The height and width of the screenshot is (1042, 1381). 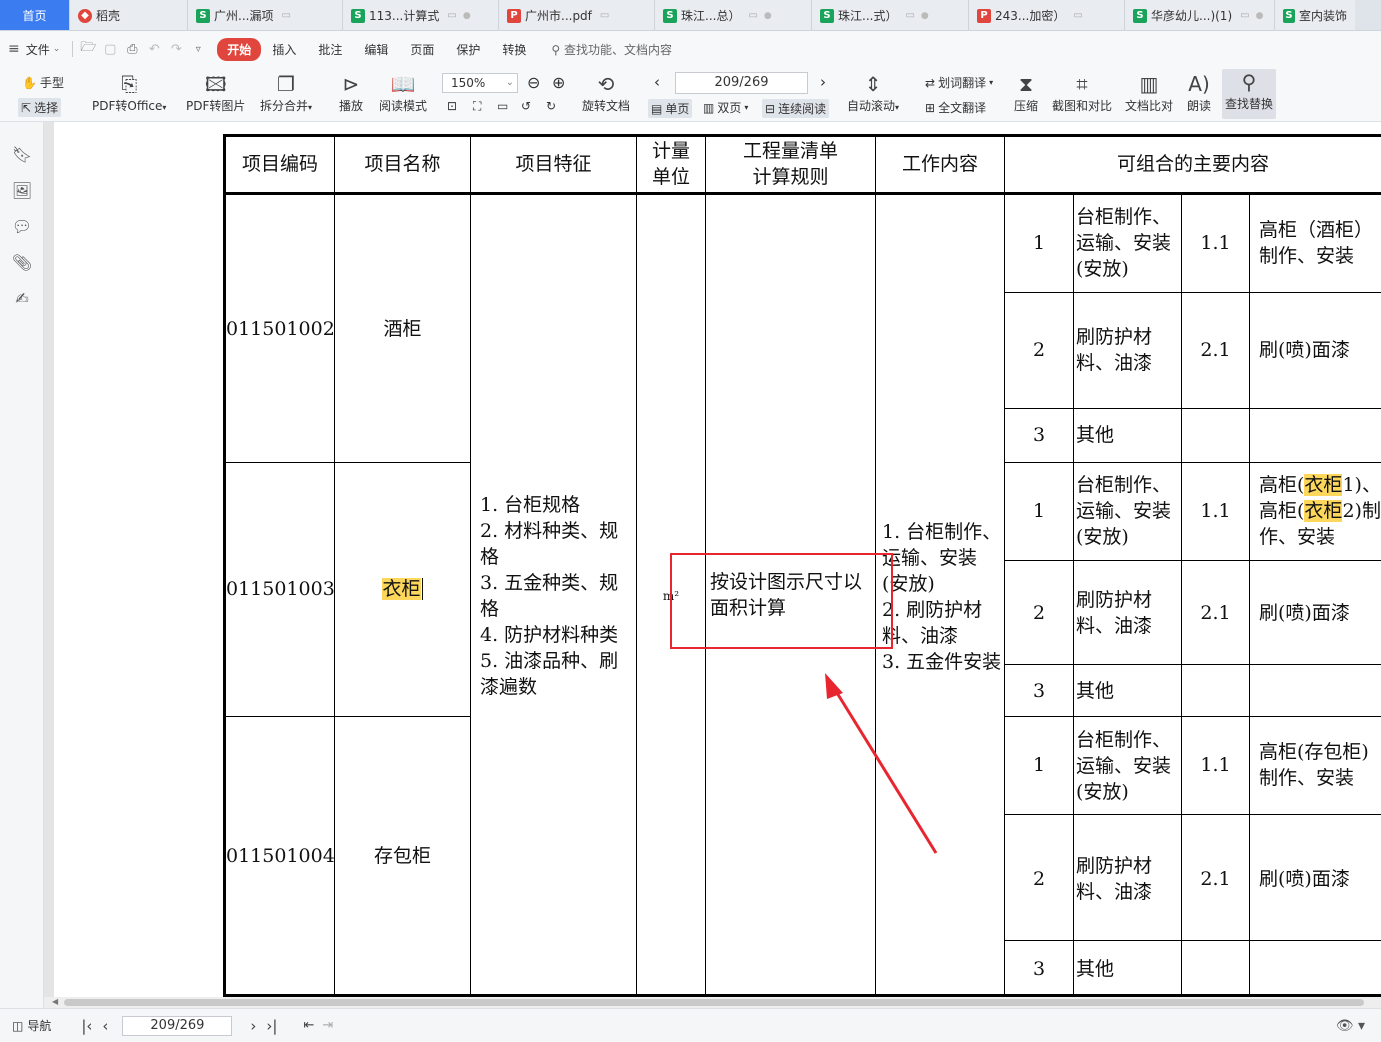 What do you see at coordinates (22, 190) in the screenshot?
I see `thumbnail-icon: 🖼︎` at bounding box center [22, 190].